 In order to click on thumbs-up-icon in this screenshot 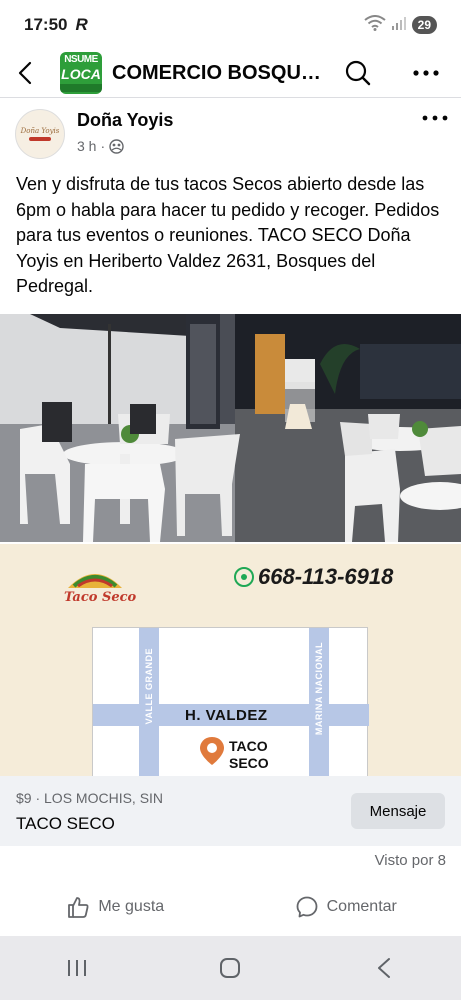, I will do `click(78, 907)`.